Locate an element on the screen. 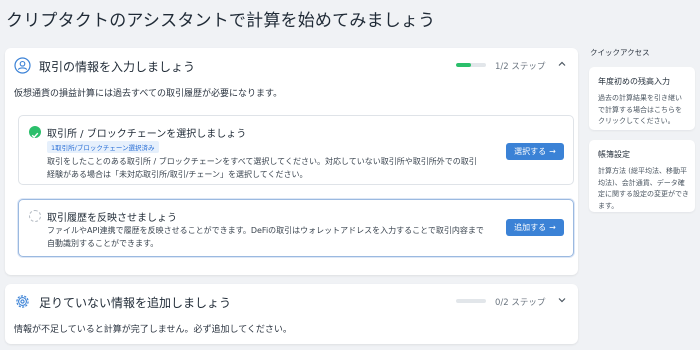 The image size is (700, 350). transactions-progress-fill is located at coordinates (463, 65).